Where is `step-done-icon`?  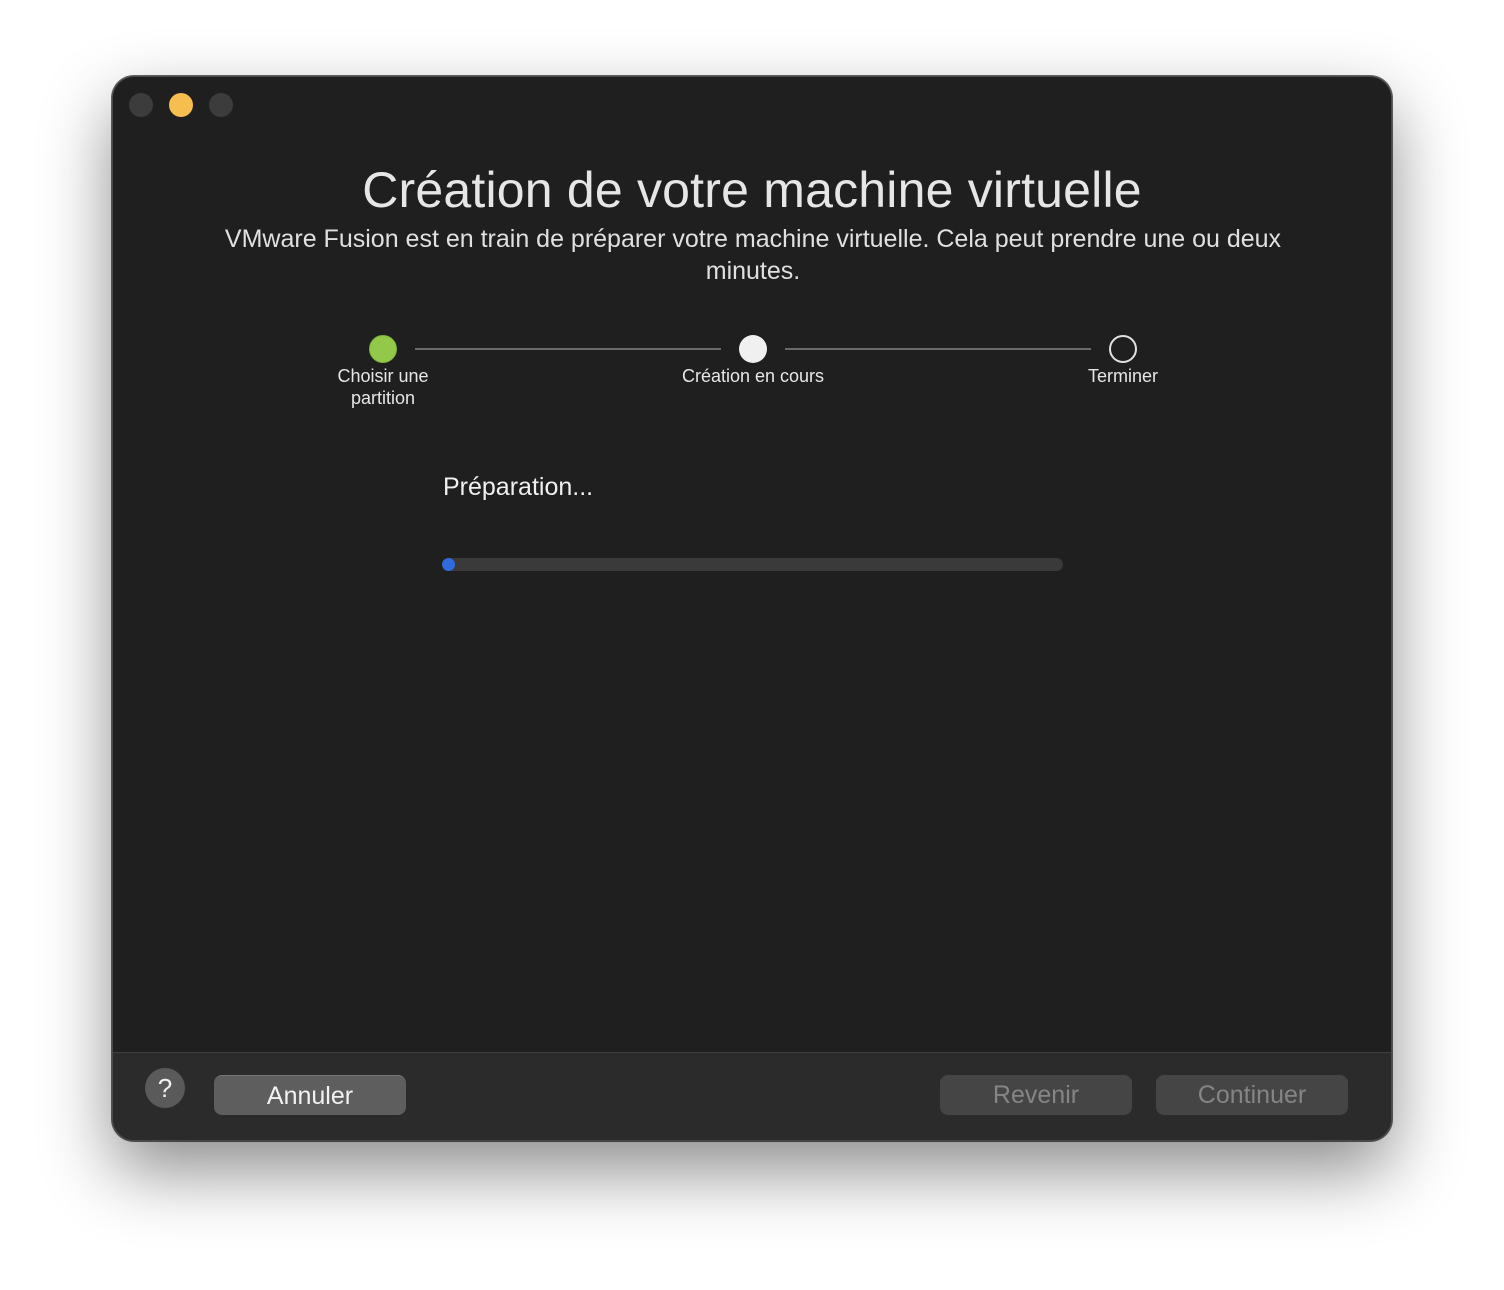 step-done-icon is located at coordinates (383, 349).